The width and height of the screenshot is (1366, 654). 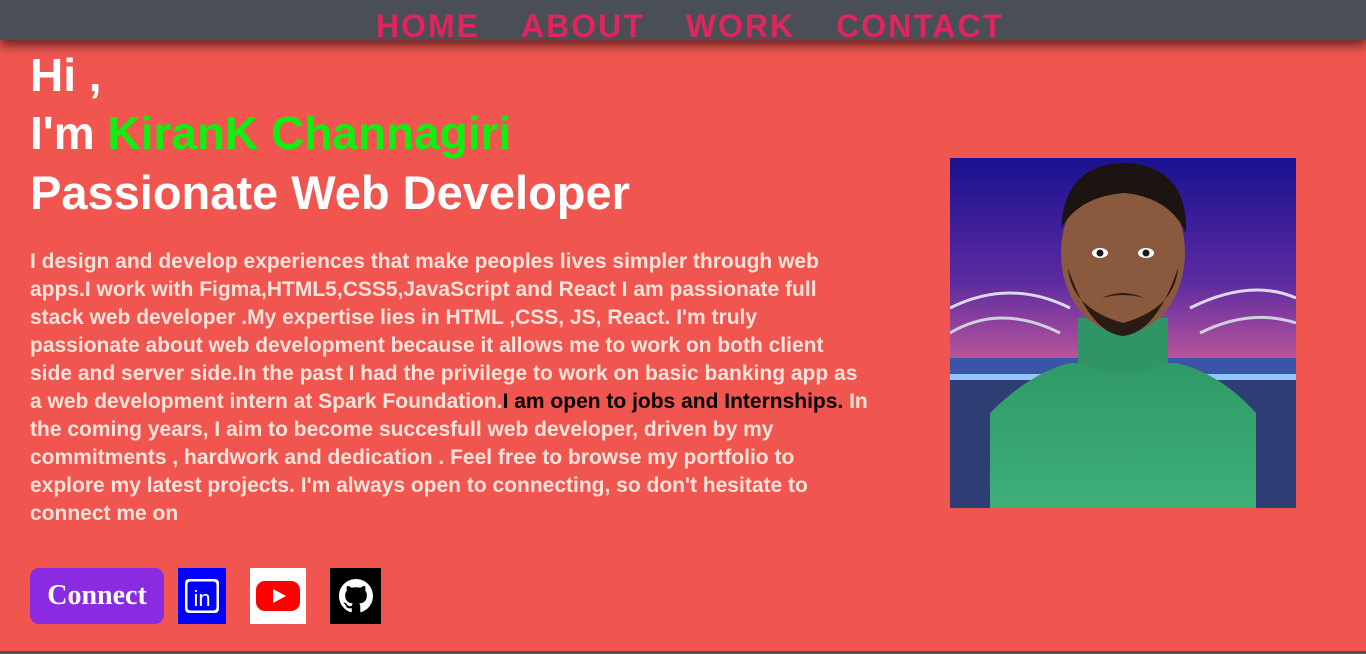 I want to click on nav-list: HOME ABOUT WORK CONTACT, so click(x=690, y=26).